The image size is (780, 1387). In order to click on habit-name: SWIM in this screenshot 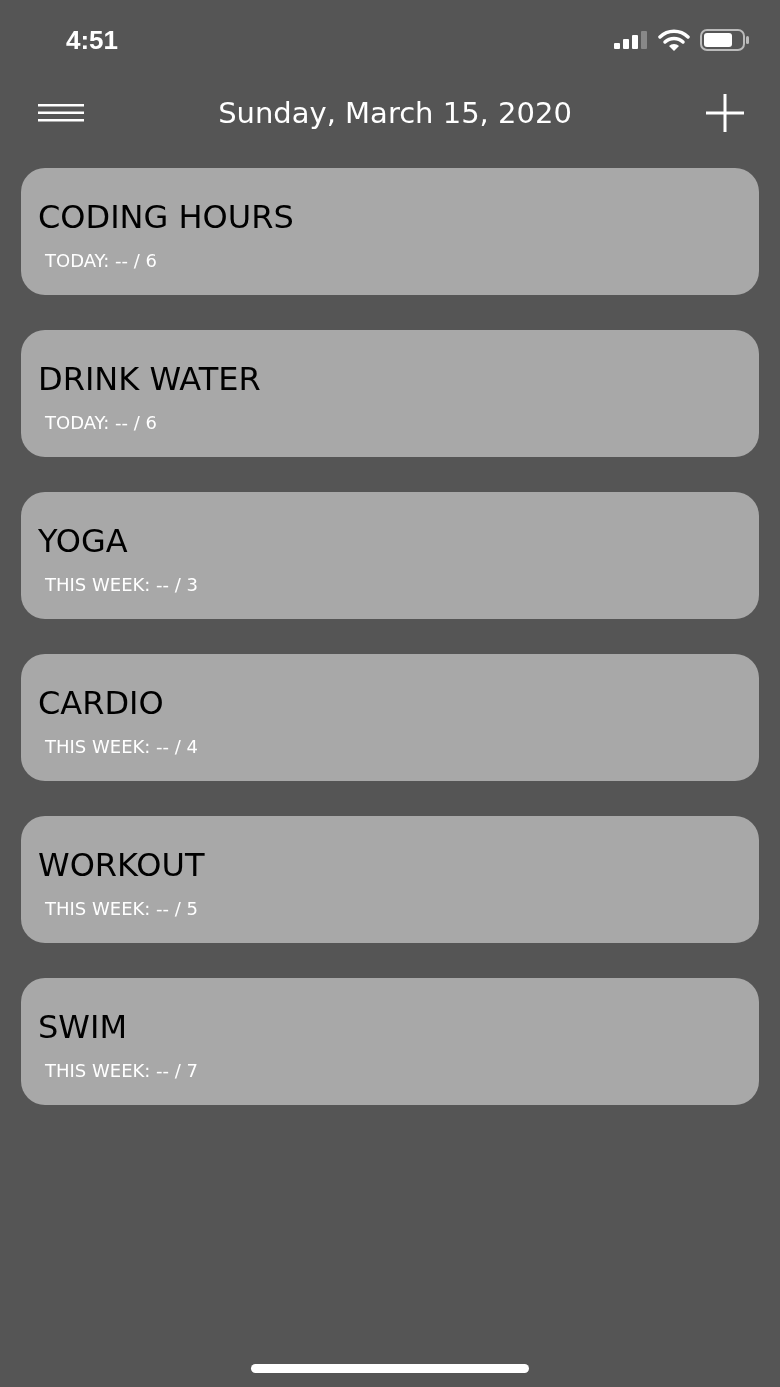, I will do `click(83, 1027)`.